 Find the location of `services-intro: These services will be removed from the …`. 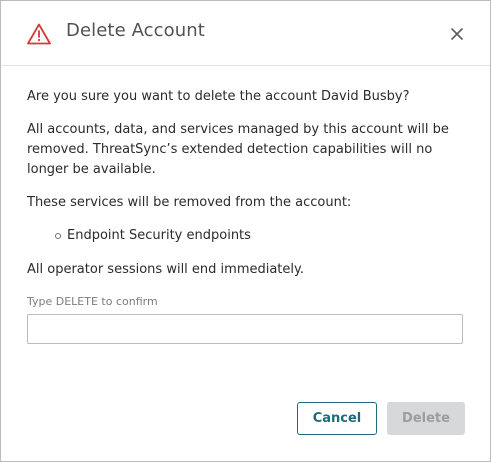

services-intro: These services will be removed from the … is located at coordinates (189, 202).